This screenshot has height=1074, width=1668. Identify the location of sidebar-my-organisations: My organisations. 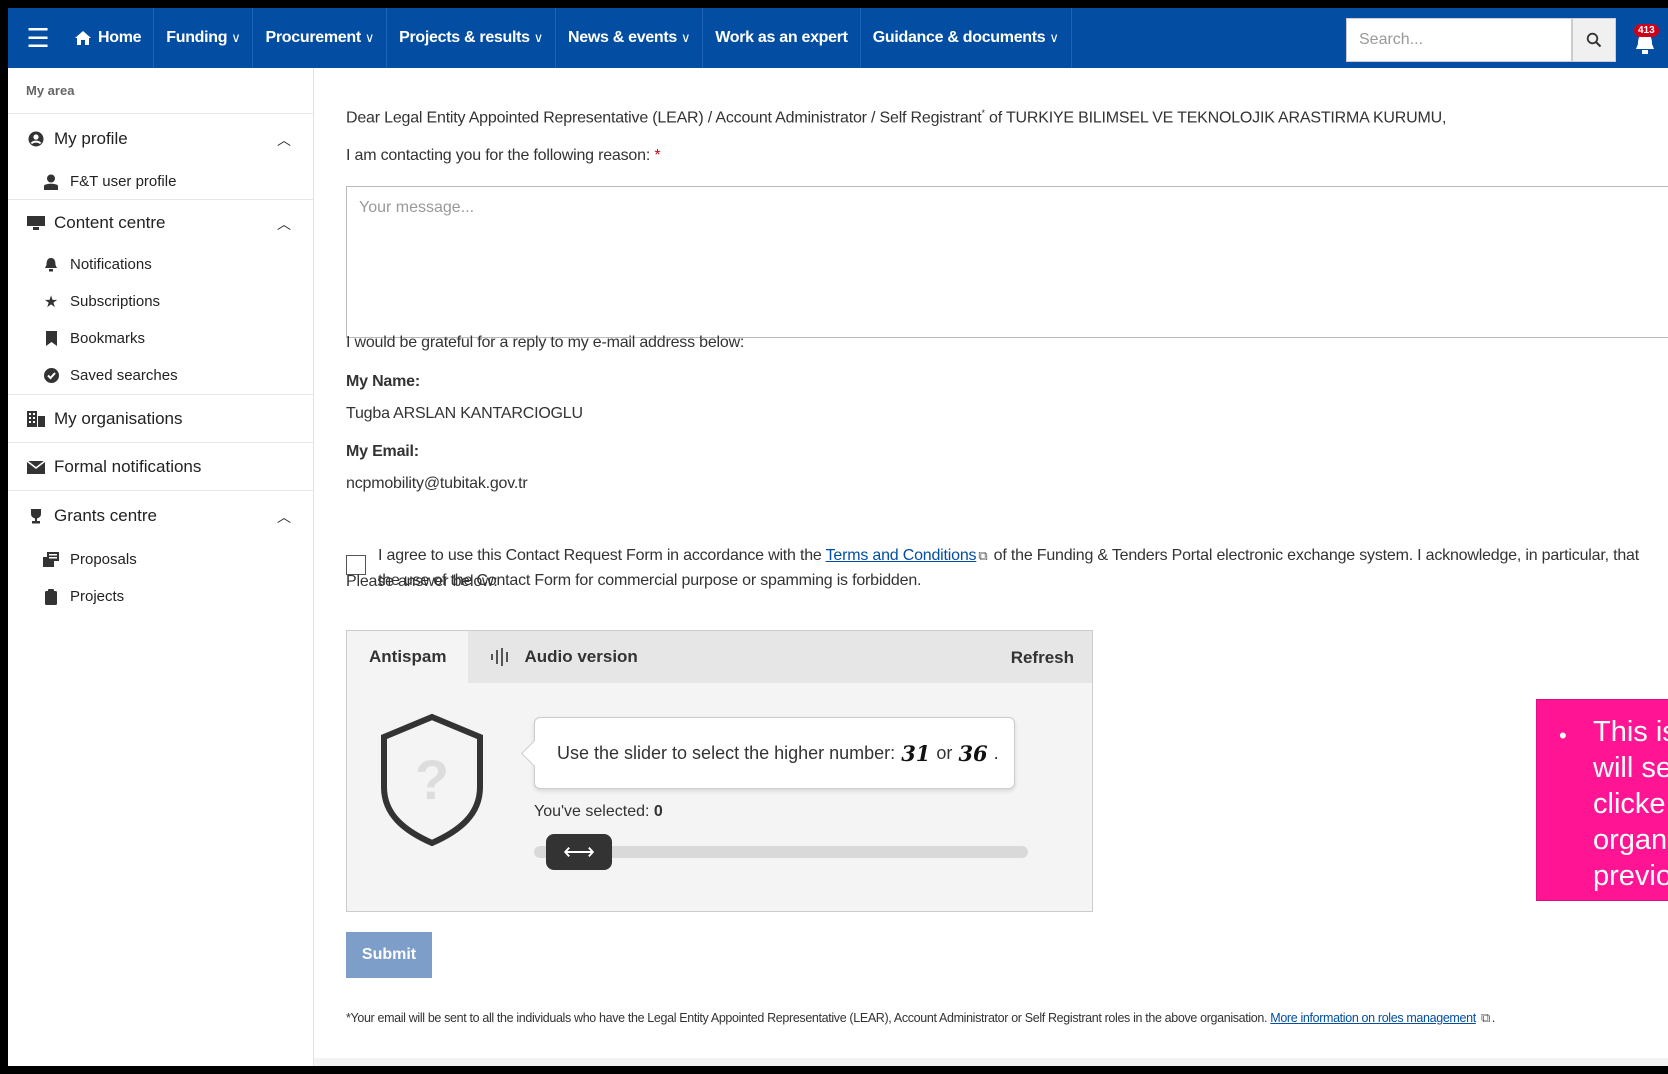
(160, 419).